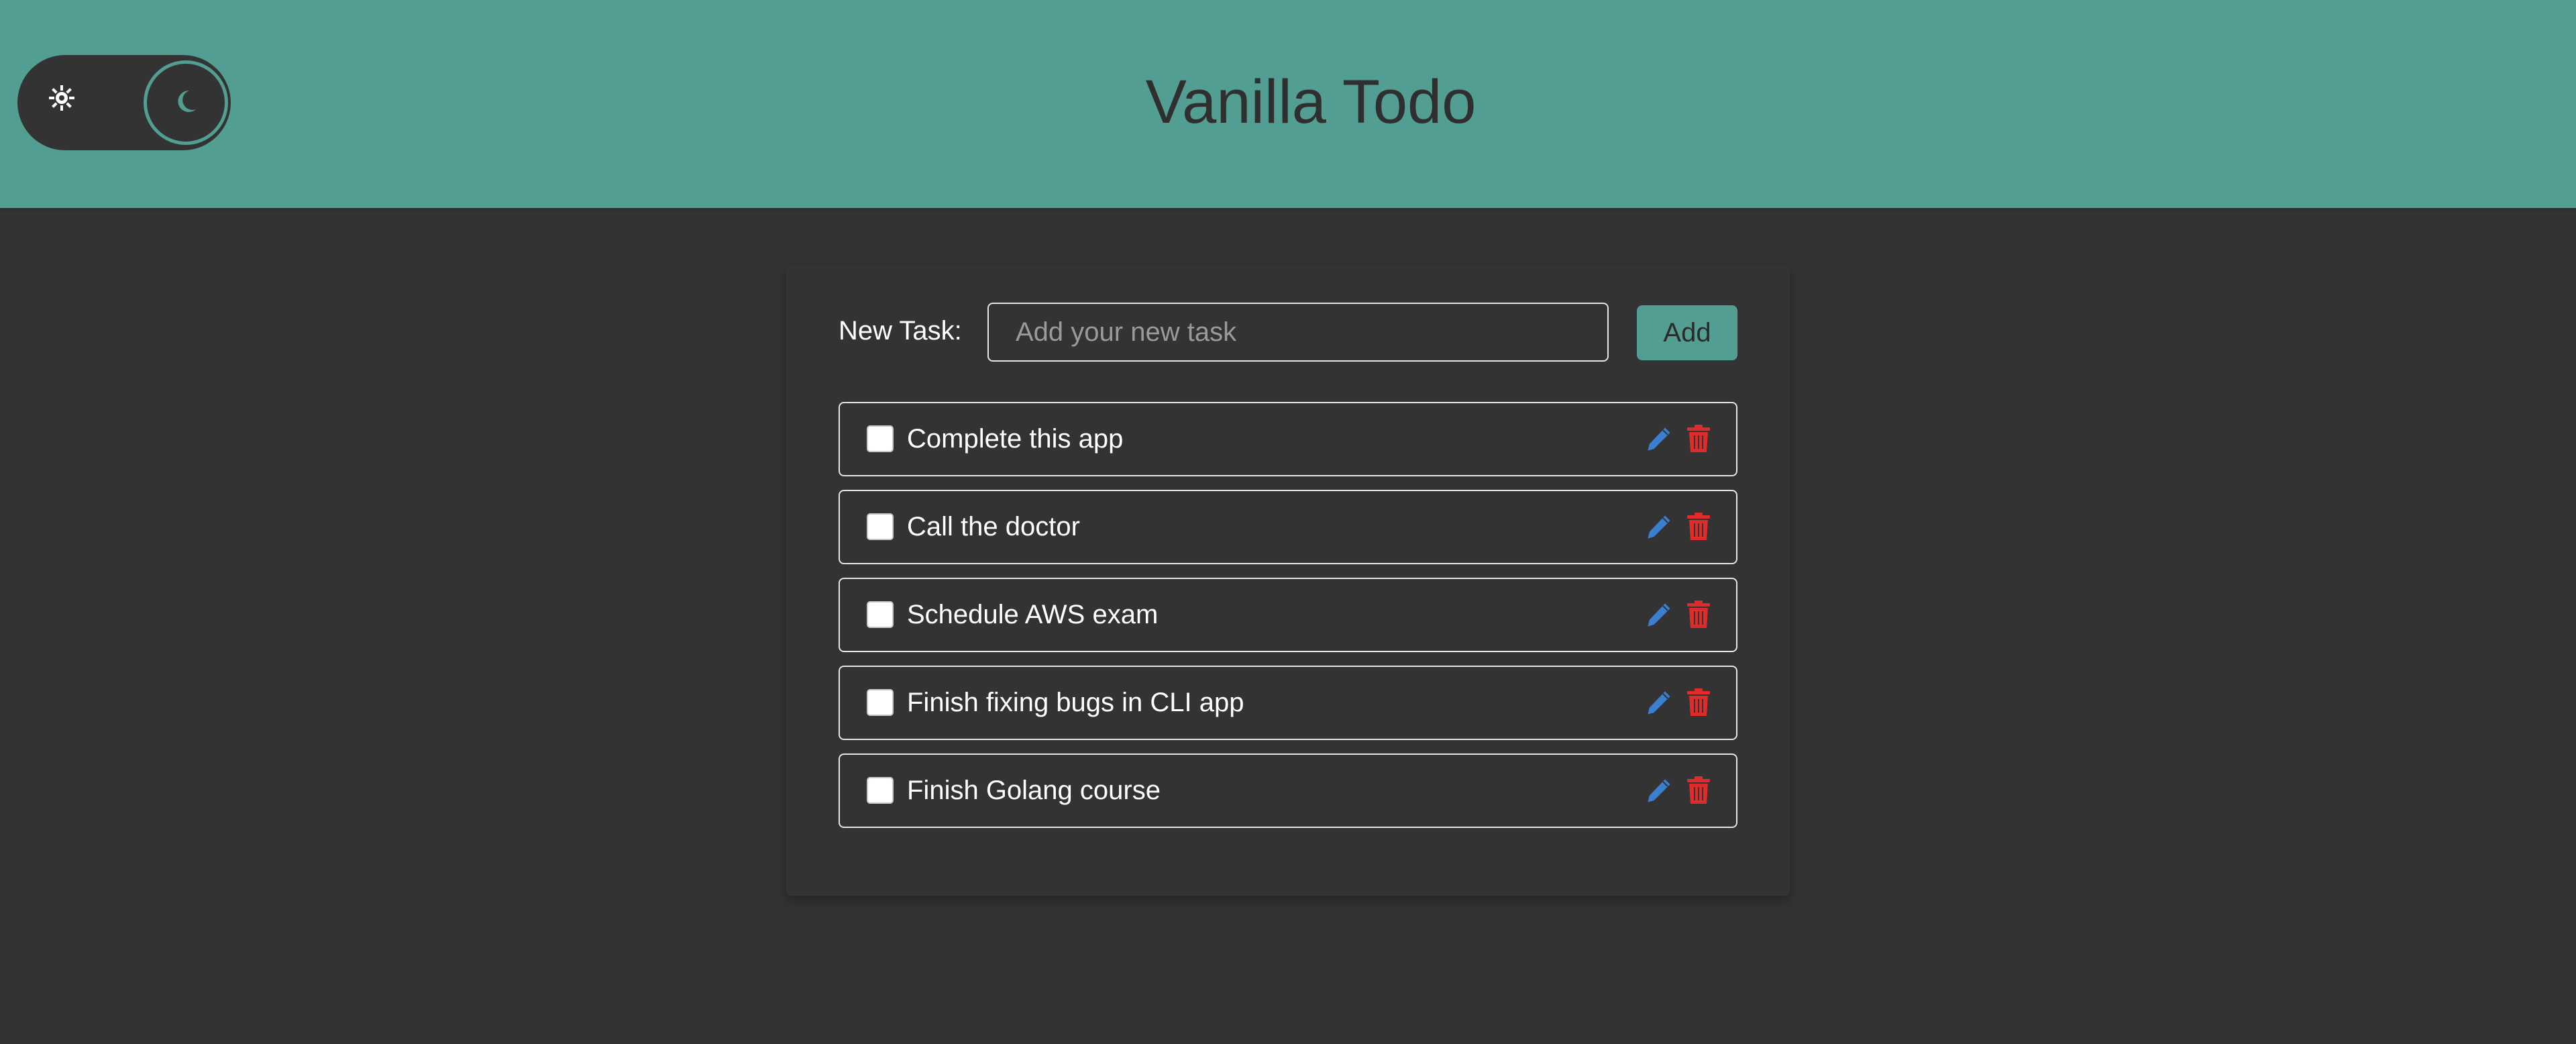  I want to click on page-title: Vanilla Todo, so click(1311, 102).